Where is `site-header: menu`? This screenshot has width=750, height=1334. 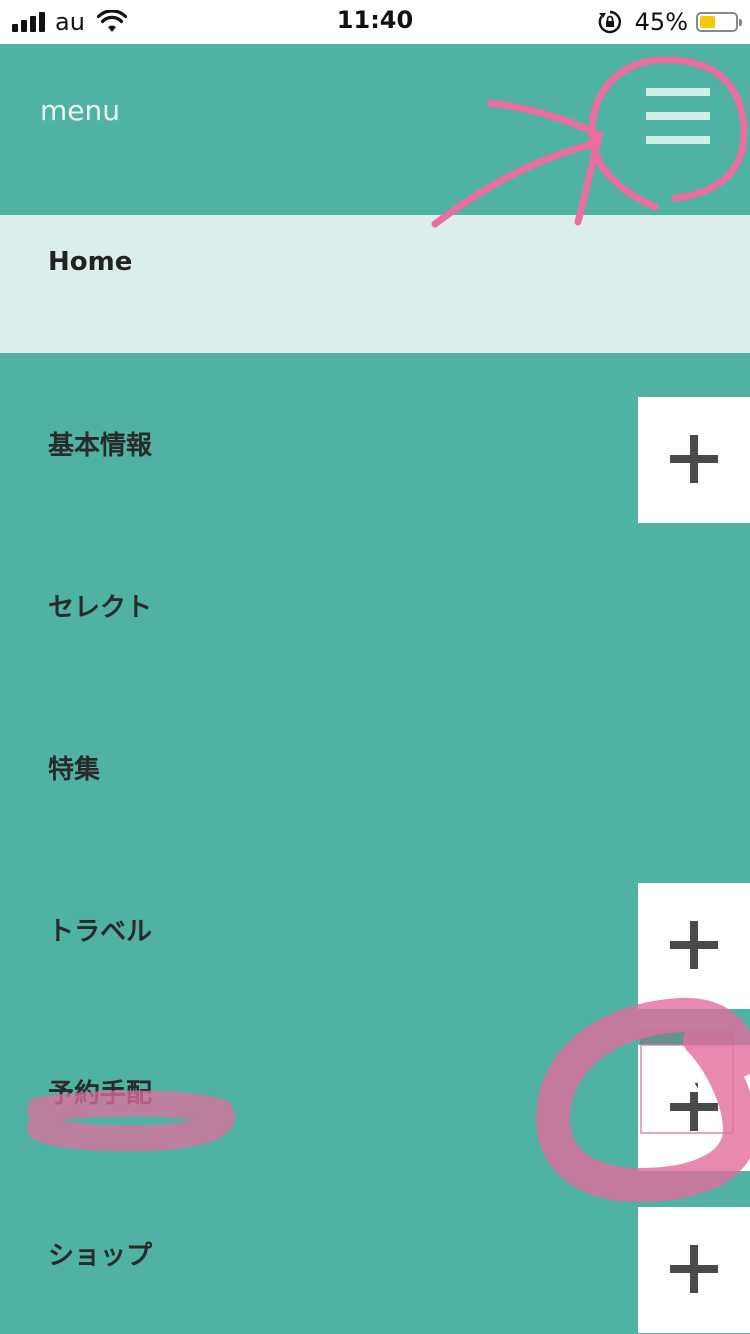
site-header: menu is located at coordinates (375, 129).